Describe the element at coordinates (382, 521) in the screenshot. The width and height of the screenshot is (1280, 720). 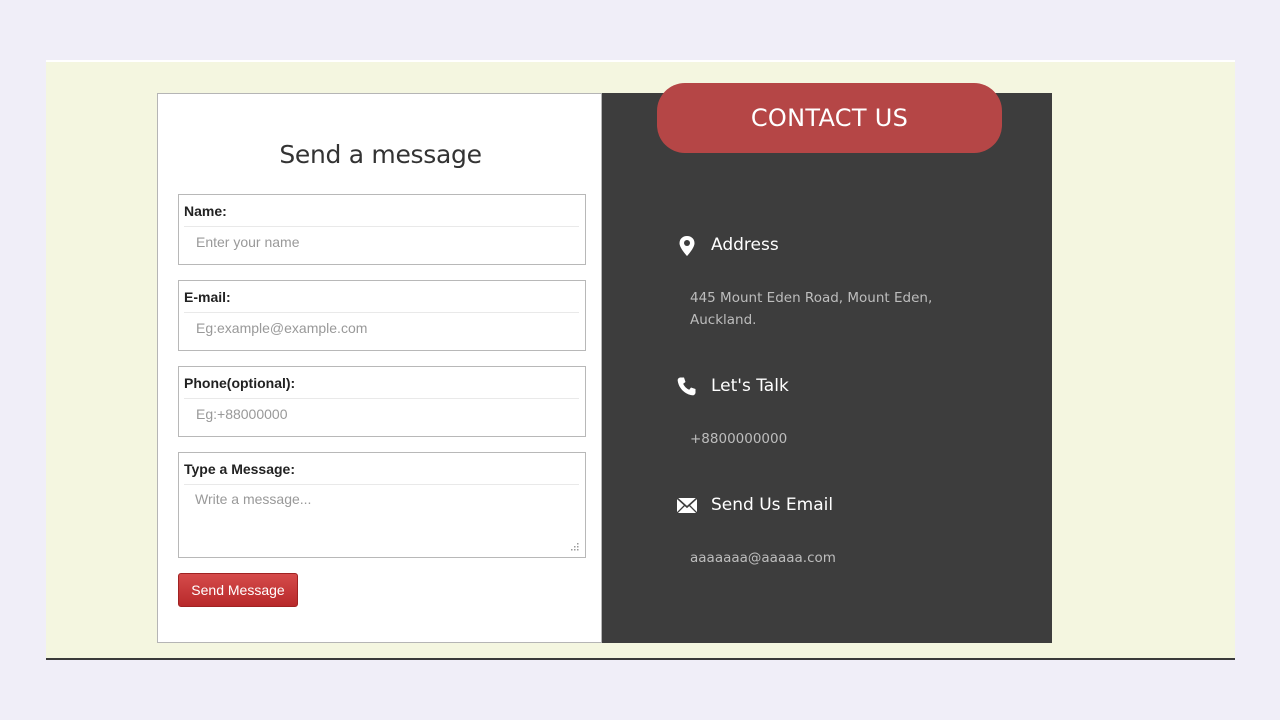
I see `message-textarea` at that location.